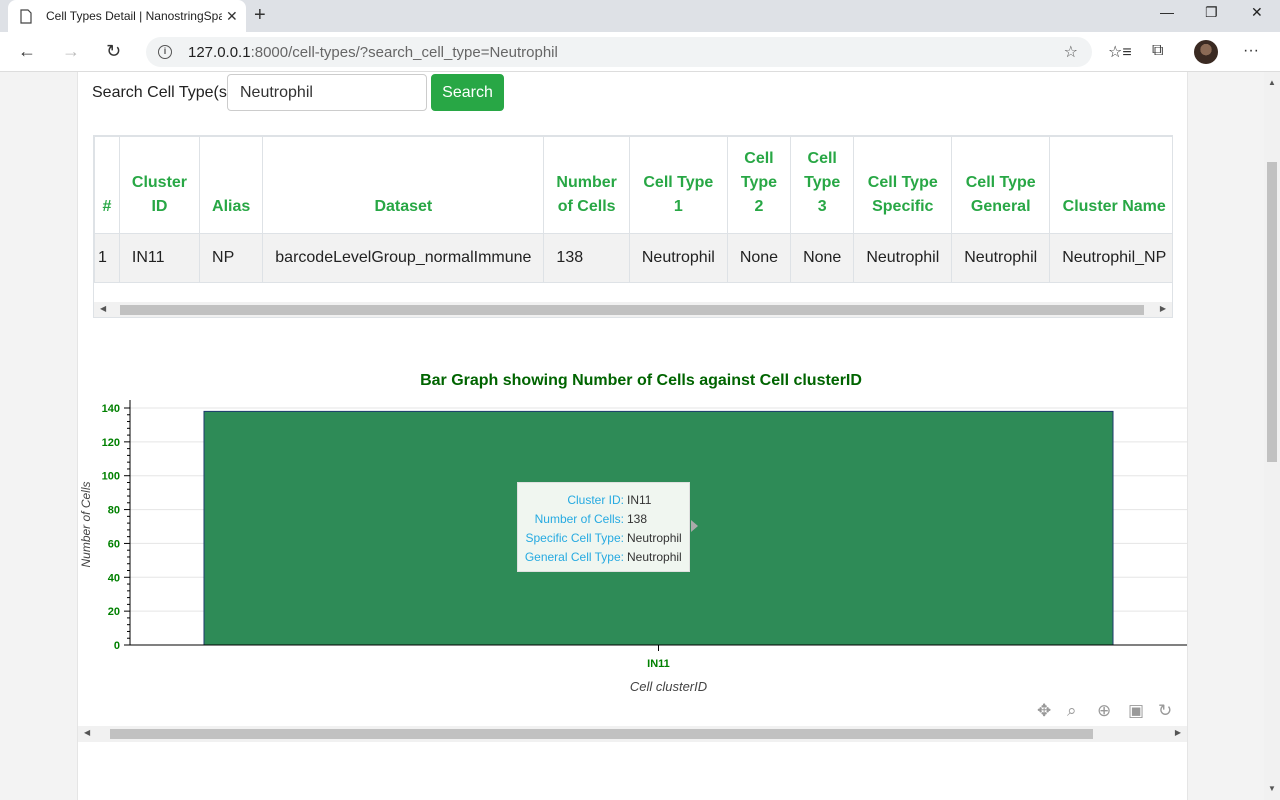  I want to click on column-header: Cell Type 2, so click(759, 185).